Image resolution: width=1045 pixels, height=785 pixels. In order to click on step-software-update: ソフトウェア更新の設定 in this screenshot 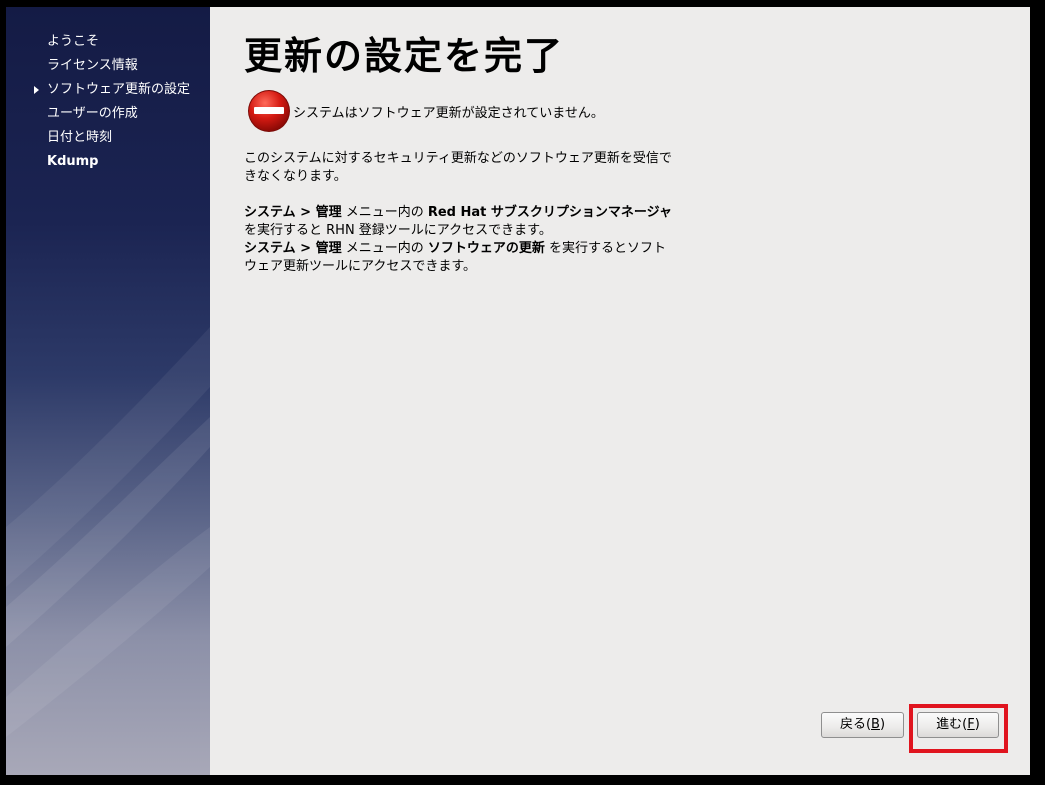, I will do `click(108, 90)`.